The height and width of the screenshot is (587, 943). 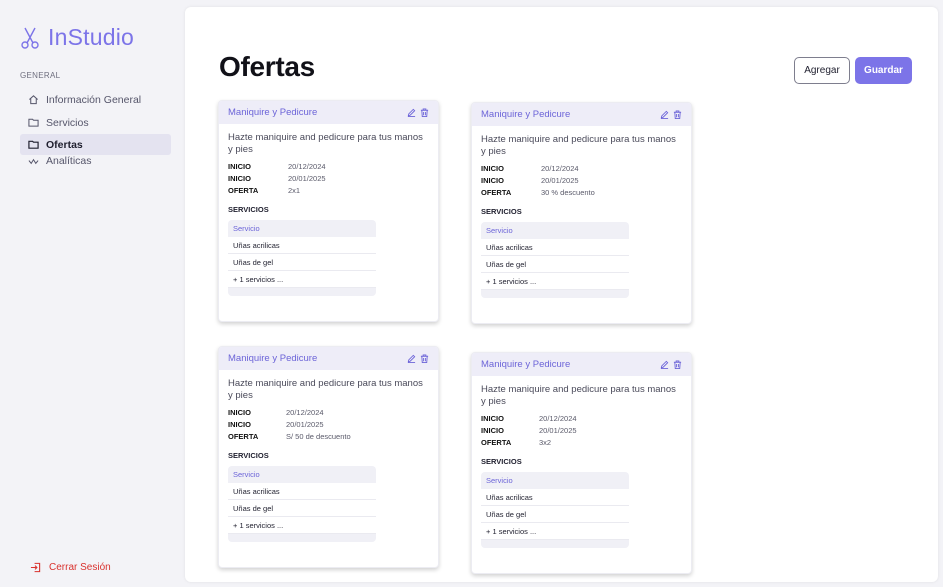 I want to click on sidebar-item-label: Analíticas, so click(x=69, y=161).